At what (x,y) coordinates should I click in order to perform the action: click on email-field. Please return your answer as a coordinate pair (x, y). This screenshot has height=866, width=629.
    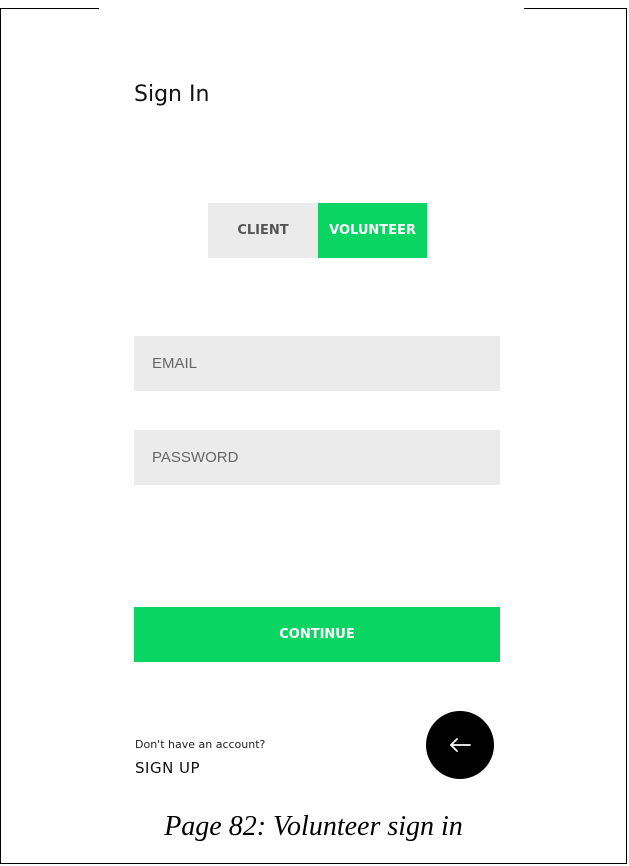
    Looking at the image, I should click on (317, 363).